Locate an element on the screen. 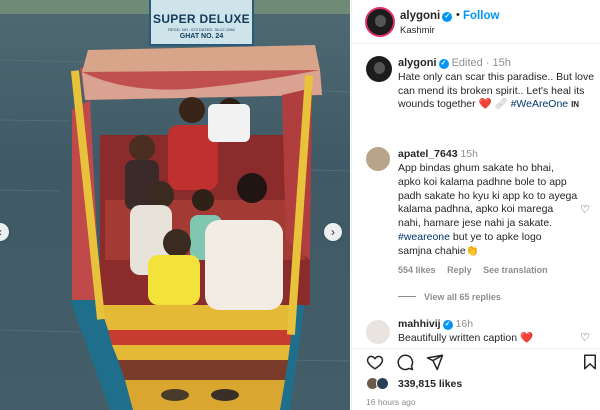 This screenshot has width=600, height=410. caption-emoji: ❤️ 🩹 is located at coordinates (493, 104).